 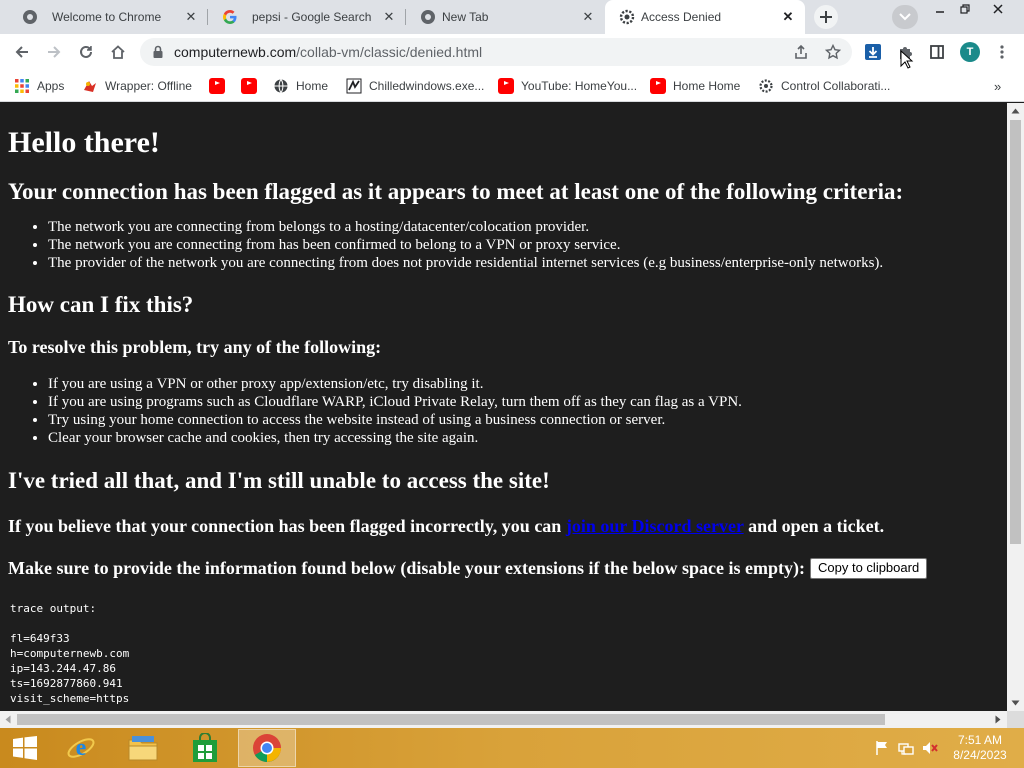 I want to click on side-panel-button, so click(x=937, y=52).